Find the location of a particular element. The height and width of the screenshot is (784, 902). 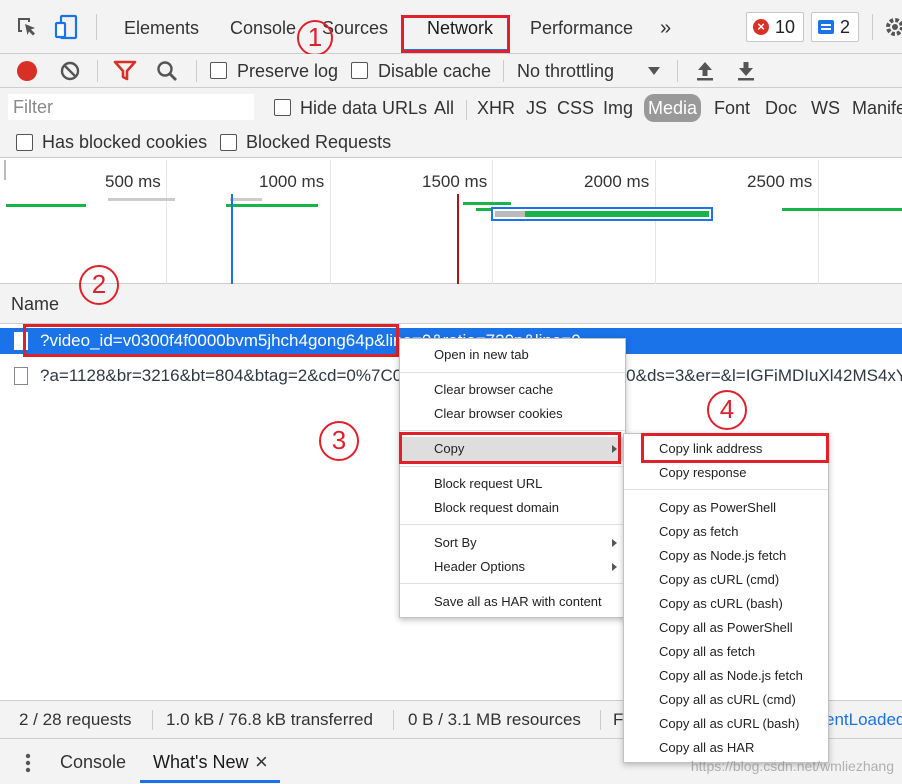

menu-item-copy: Copy is located at coordinates (512, 449).